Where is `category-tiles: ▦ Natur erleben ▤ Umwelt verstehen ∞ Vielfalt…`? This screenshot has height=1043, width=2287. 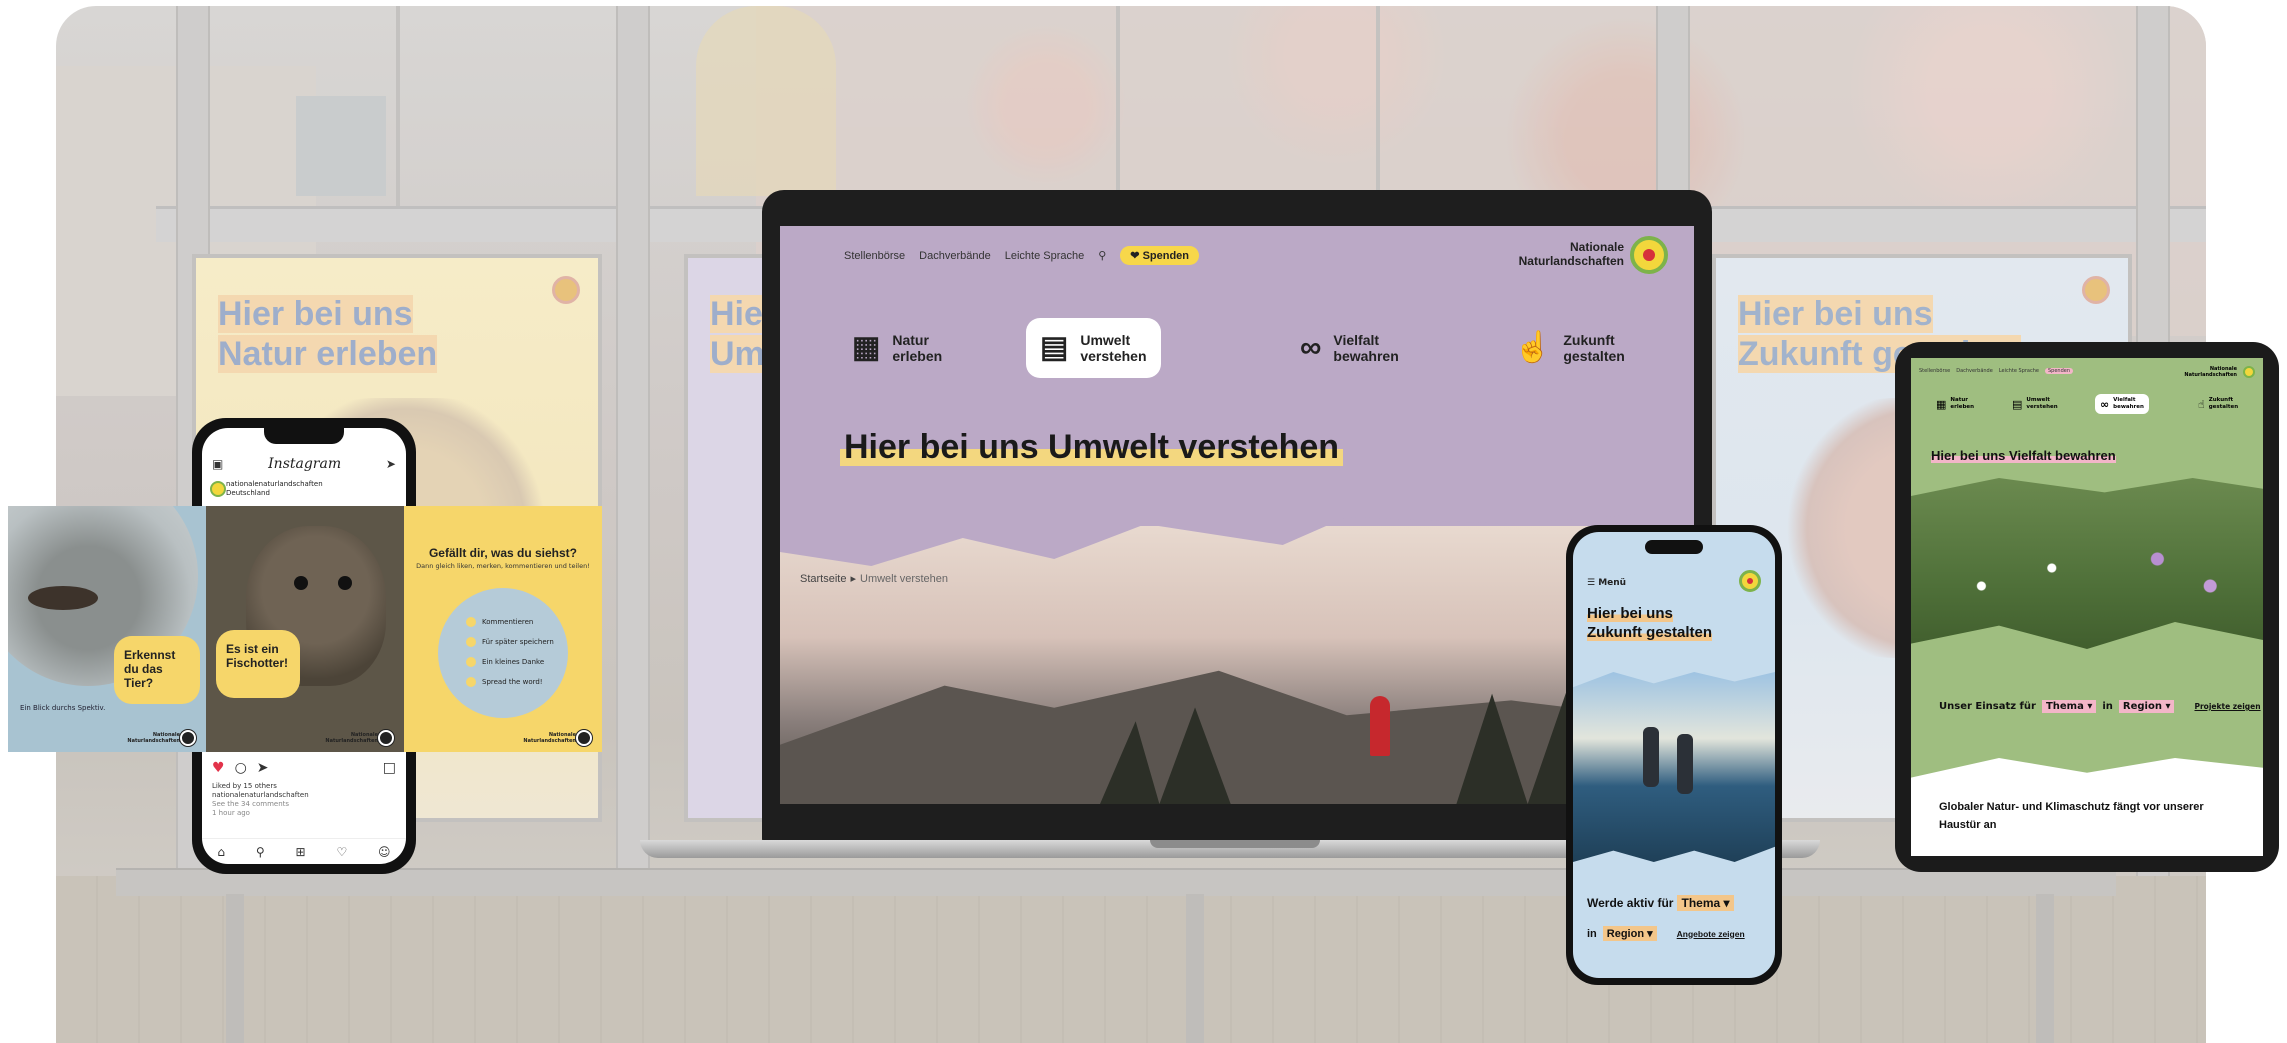
category-tiles: ▦ Natur erleben ▤ Umwelt verstehen ∞ Vielfalt… is located at coordinates (2091, 406).